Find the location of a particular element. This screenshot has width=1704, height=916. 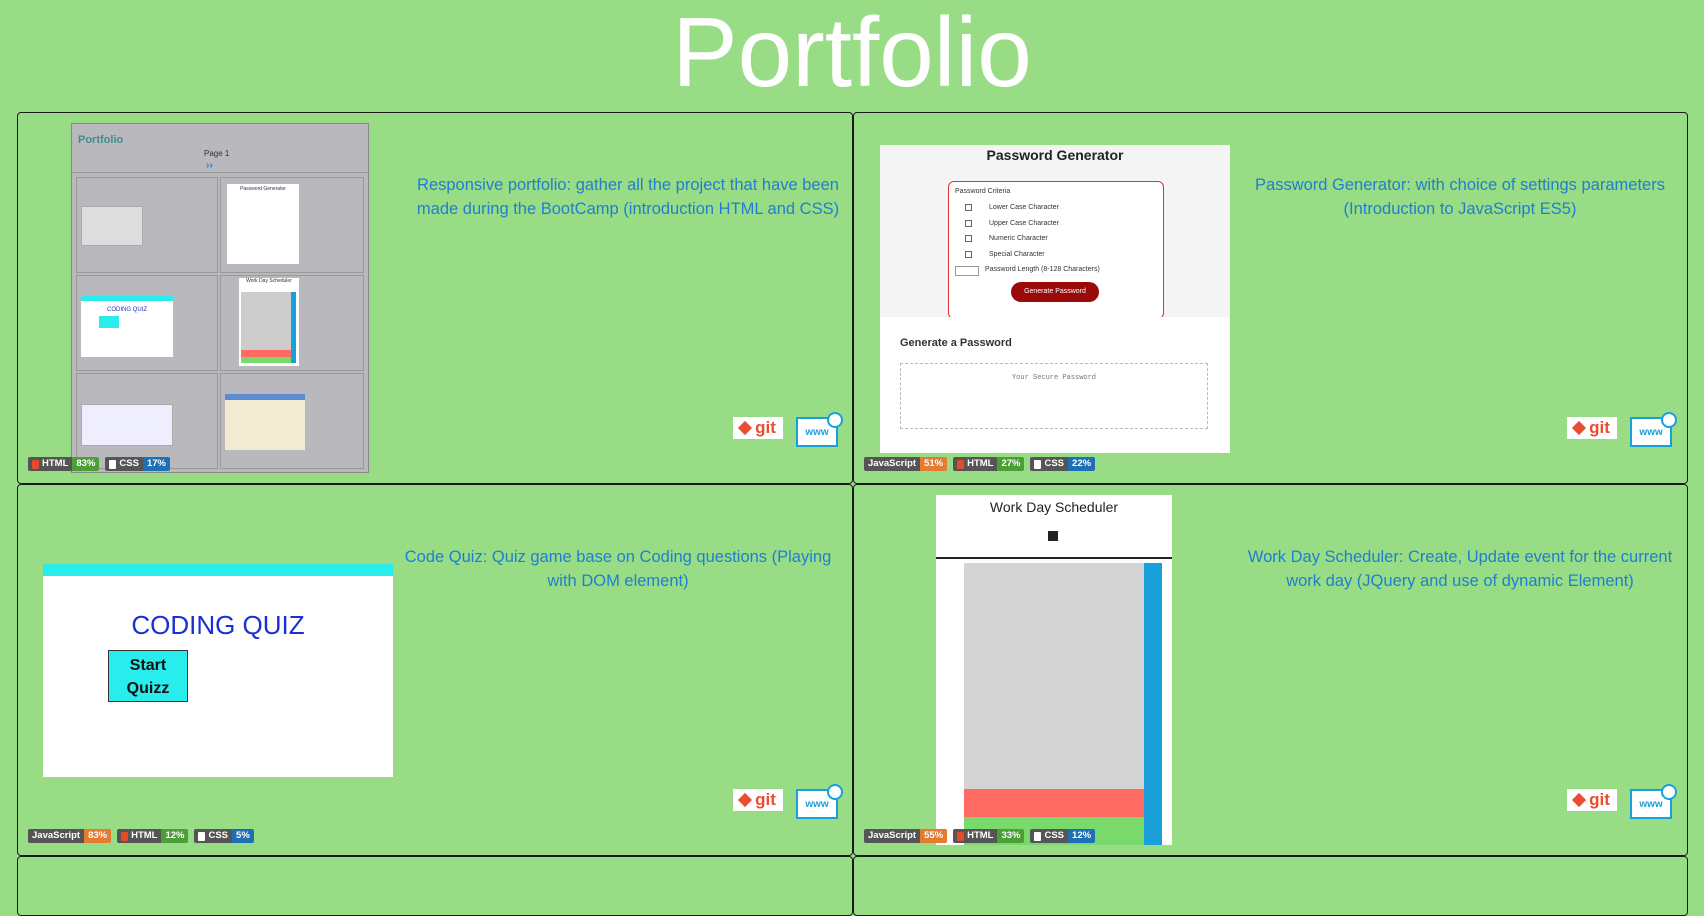

language-badge: JavaScript 55% is located at coordinates (906, 836).